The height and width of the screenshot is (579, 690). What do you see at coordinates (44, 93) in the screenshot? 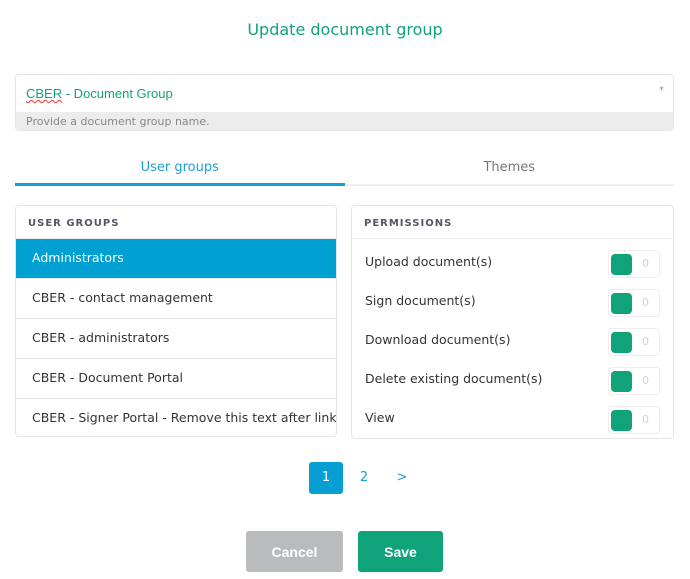
I see `value-prefix: CBER` at bounding box center [44, 93].